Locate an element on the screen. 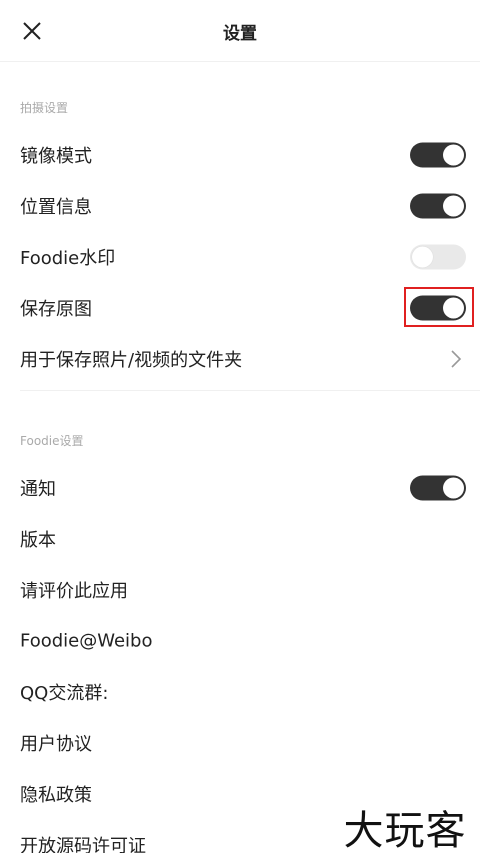  location-info-toggle is located at coordinates (438, 205).